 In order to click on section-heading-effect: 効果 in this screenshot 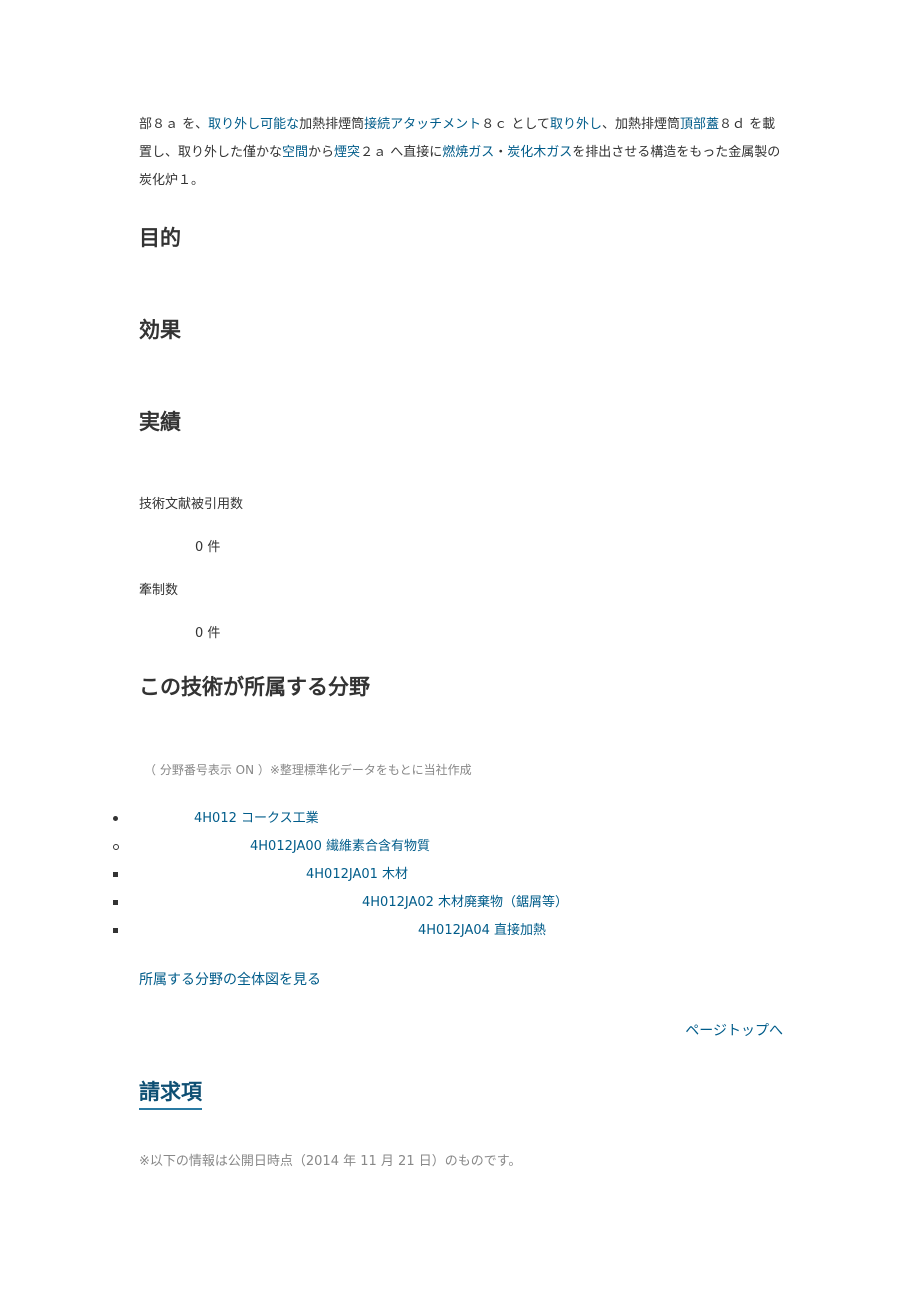, I will do `click(160, 330)`.